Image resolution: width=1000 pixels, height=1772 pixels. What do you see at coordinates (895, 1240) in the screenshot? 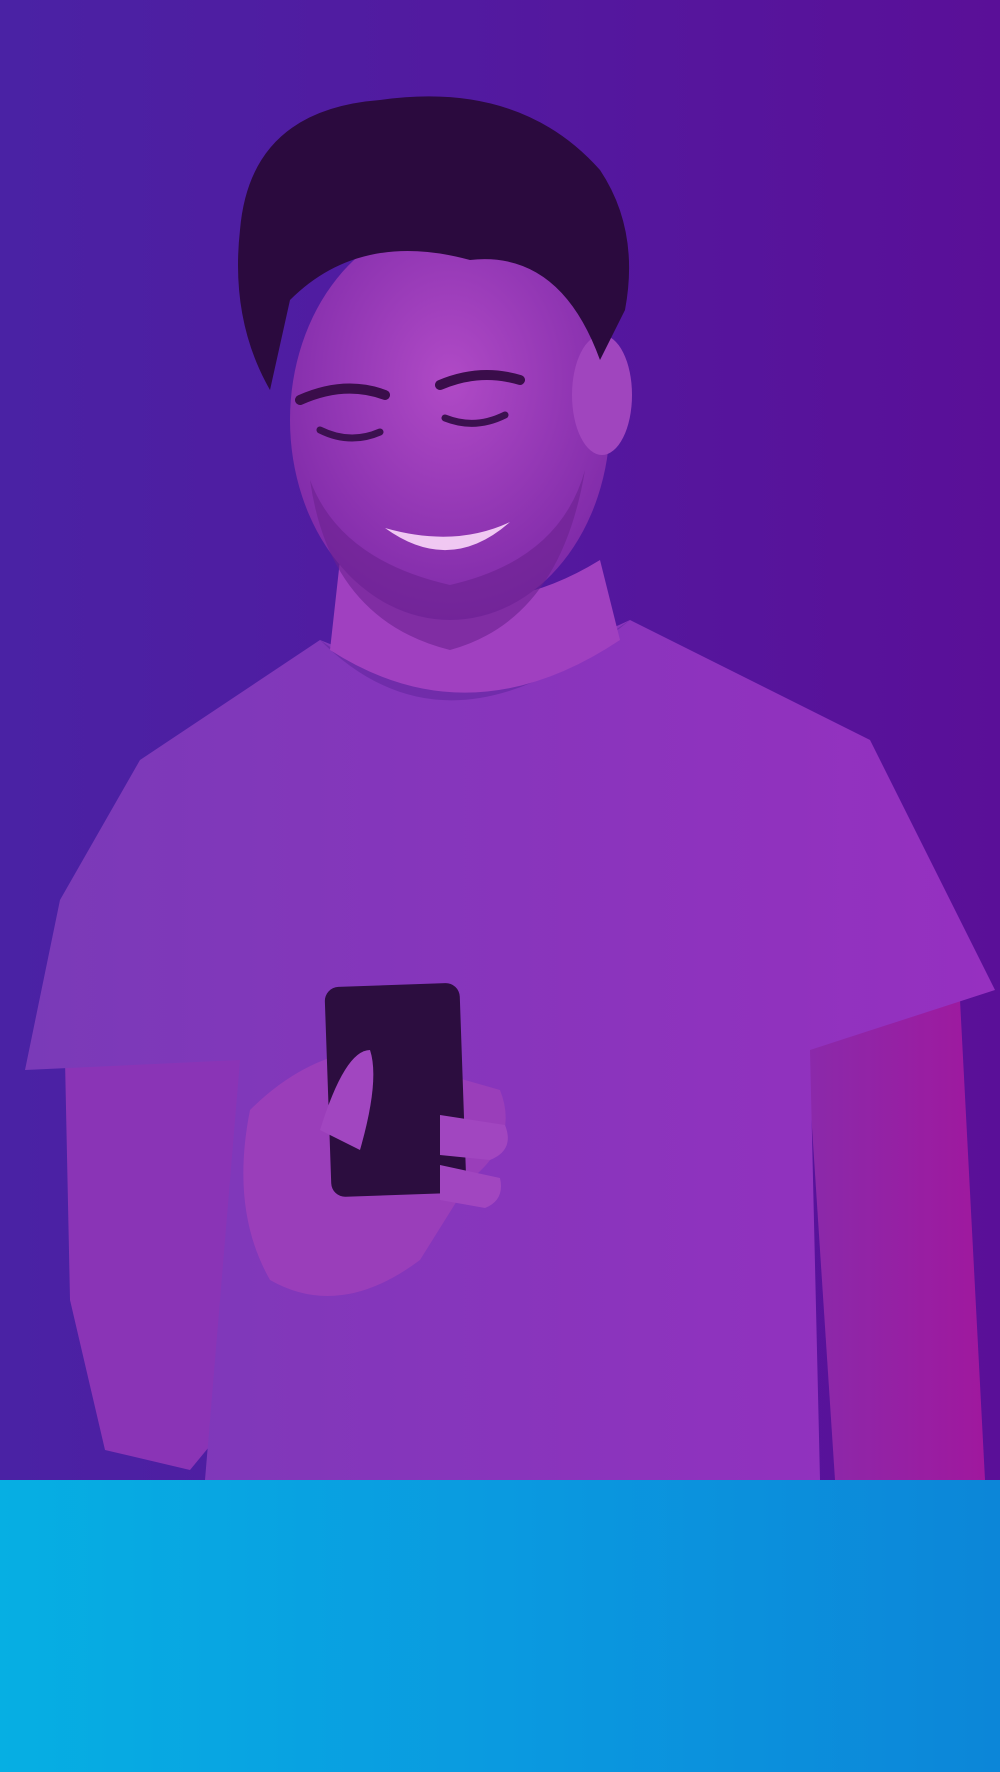
I see `right-arm` at bounding box center [895, 1240].